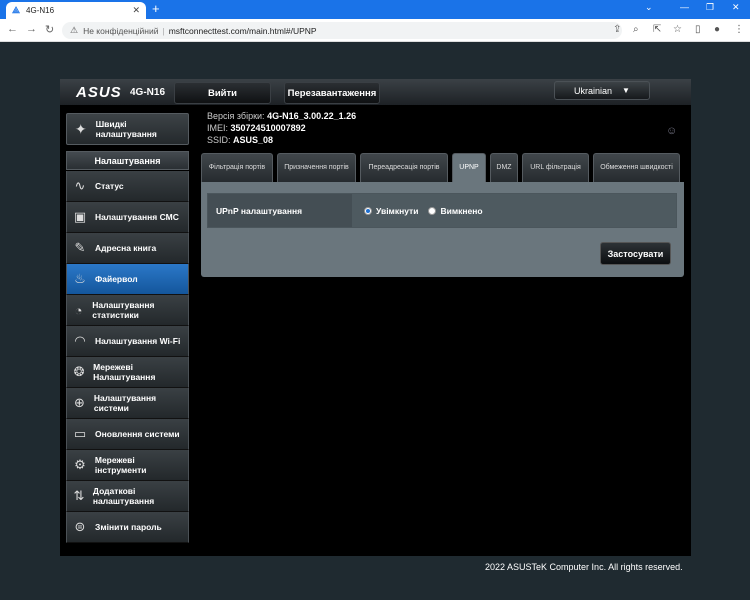 This screenshot has height=600, width=750. What do you see at coordinates (555, 167) in the screenshot?
I see `tab-url-filter: URL фільтрація` at bounding box center [555, 167].